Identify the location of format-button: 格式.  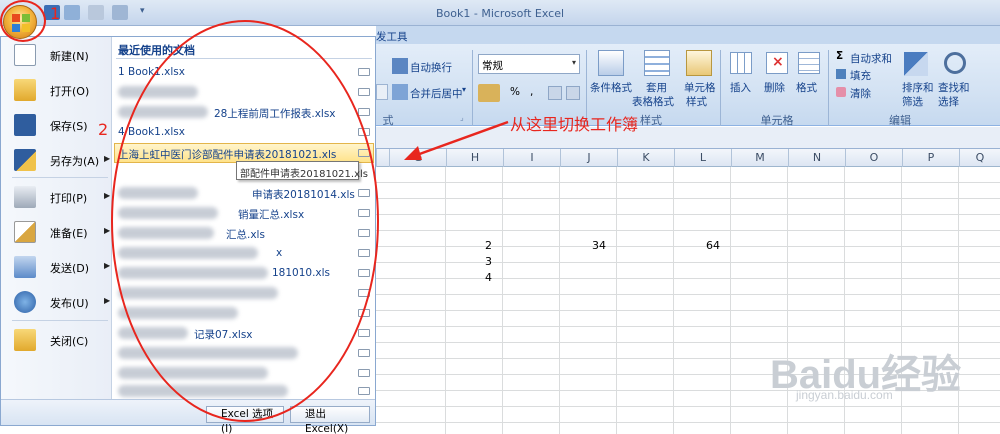
(806, 87).